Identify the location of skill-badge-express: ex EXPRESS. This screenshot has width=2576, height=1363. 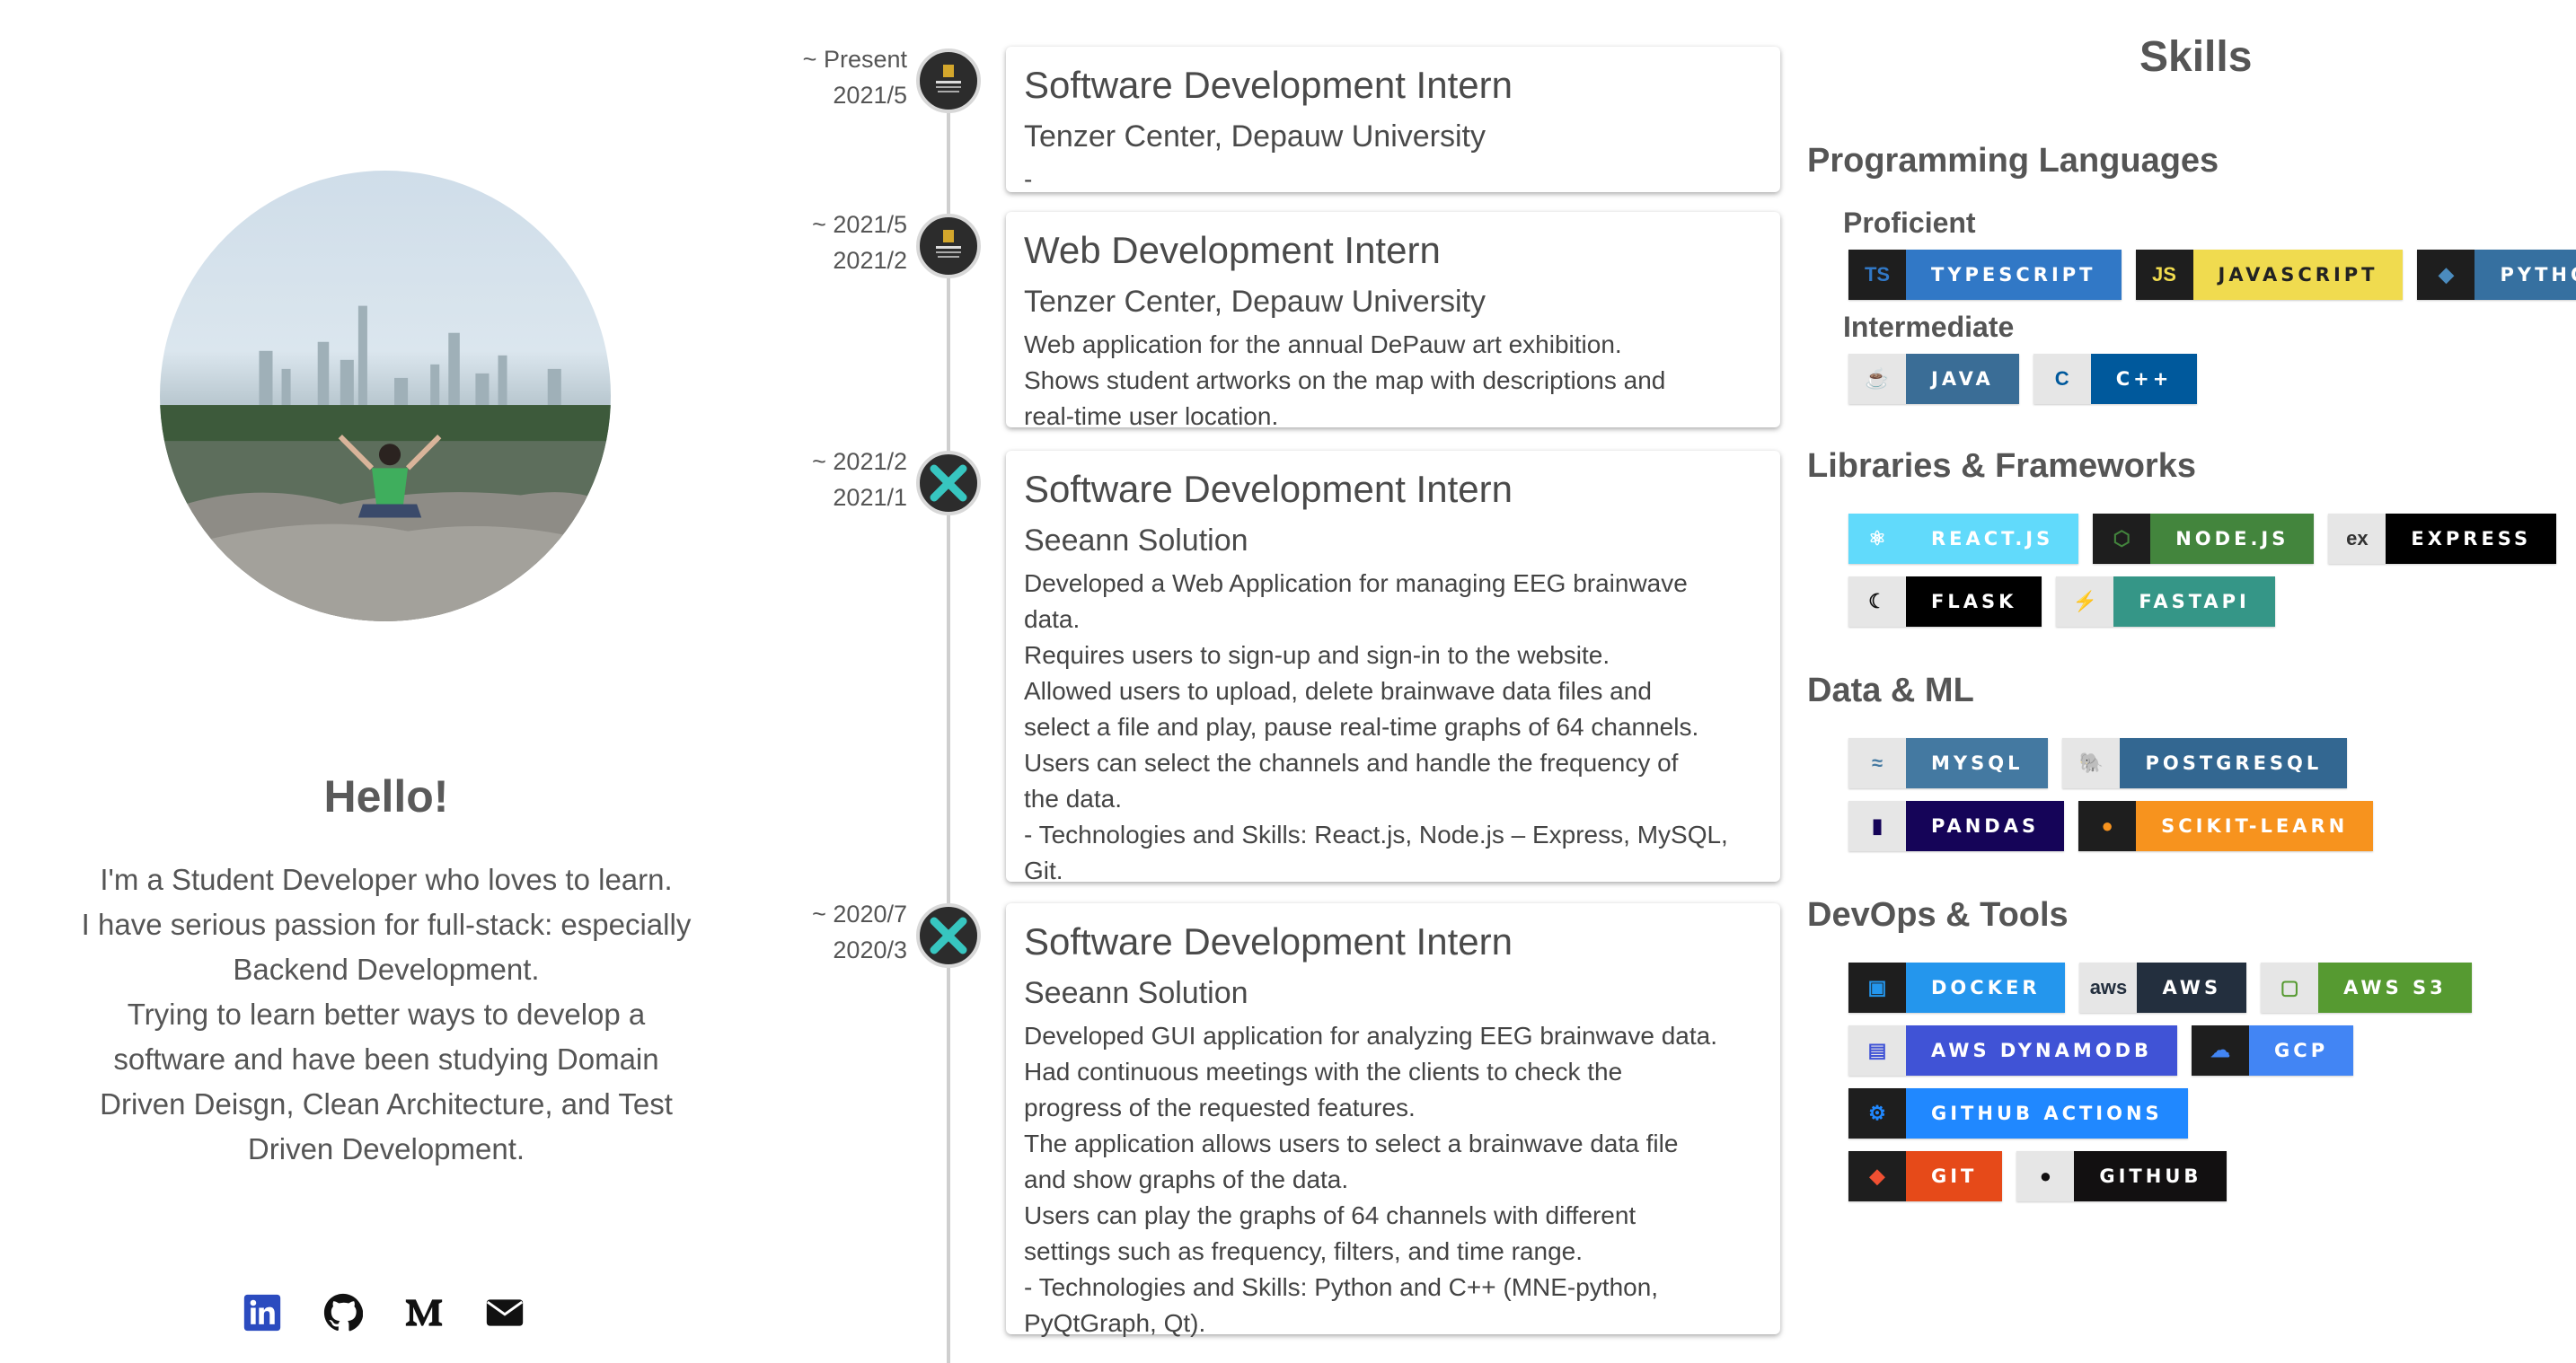
(2442, 539).